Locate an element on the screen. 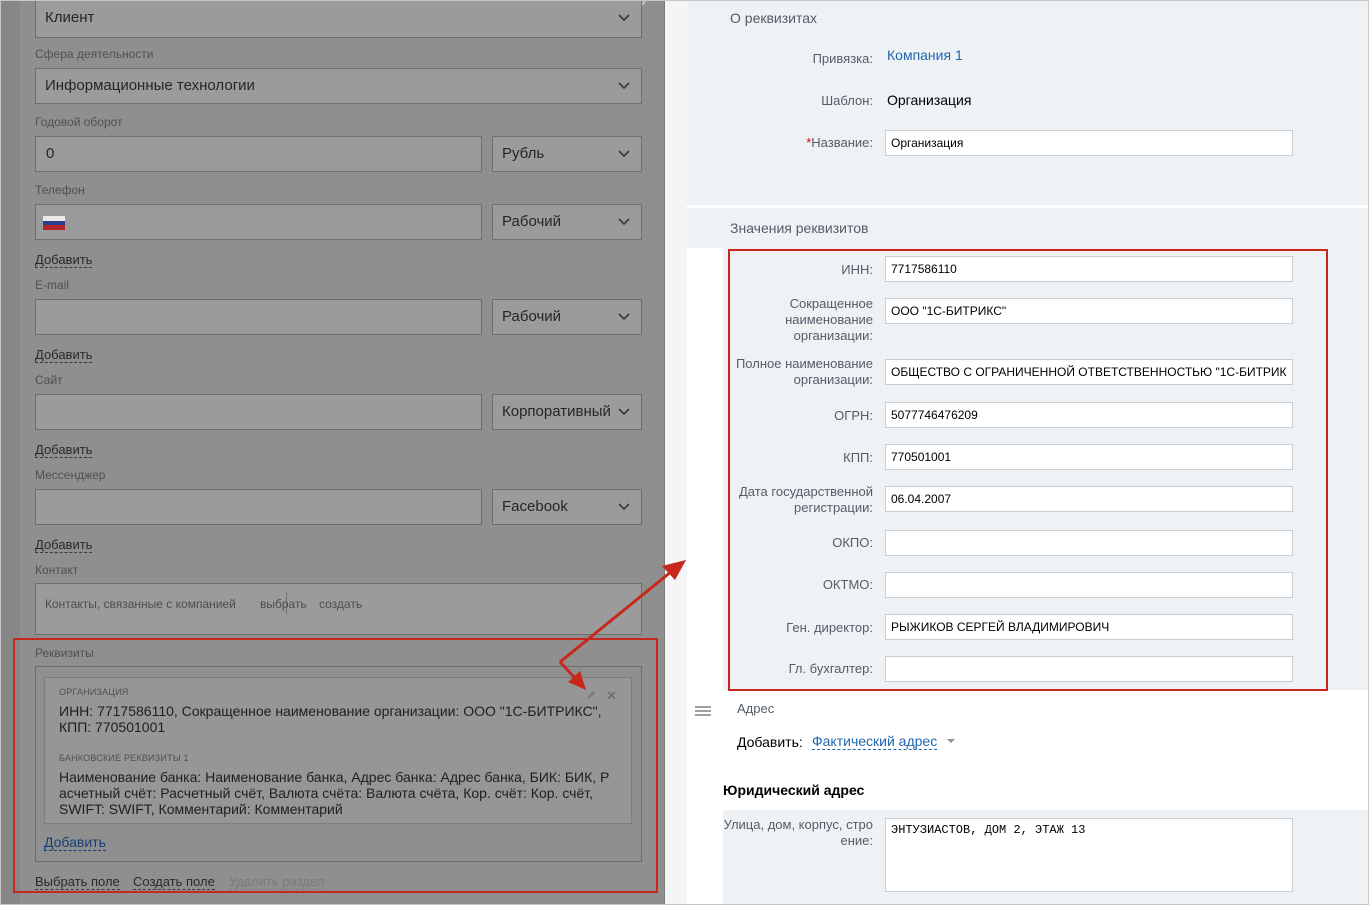 The width and height of the screenshot is (1369, 905). industry-select: Информационные технологии is located at coordinates (338, 86).